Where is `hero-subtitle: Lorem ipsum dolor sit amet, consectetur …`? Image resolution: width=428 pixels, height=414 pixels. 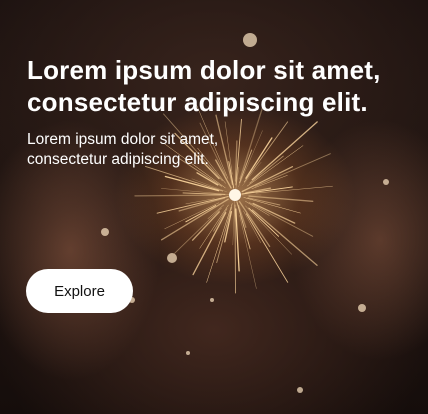
hero-subtitle: Lorem ipsum dolor sit amet, consectetur … is located at coordinates (123, 149).